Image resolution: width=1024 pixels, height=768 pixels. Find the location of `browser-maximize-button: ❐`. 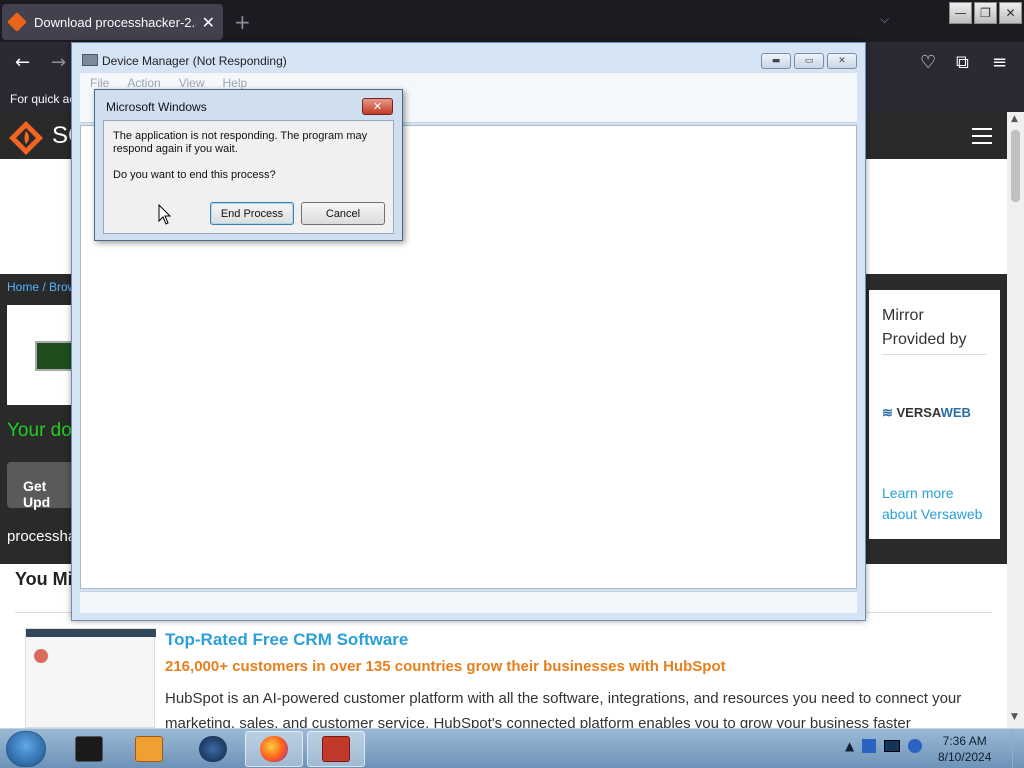

browser-maximize-button: ❐ is located at coordinates (985, 13).